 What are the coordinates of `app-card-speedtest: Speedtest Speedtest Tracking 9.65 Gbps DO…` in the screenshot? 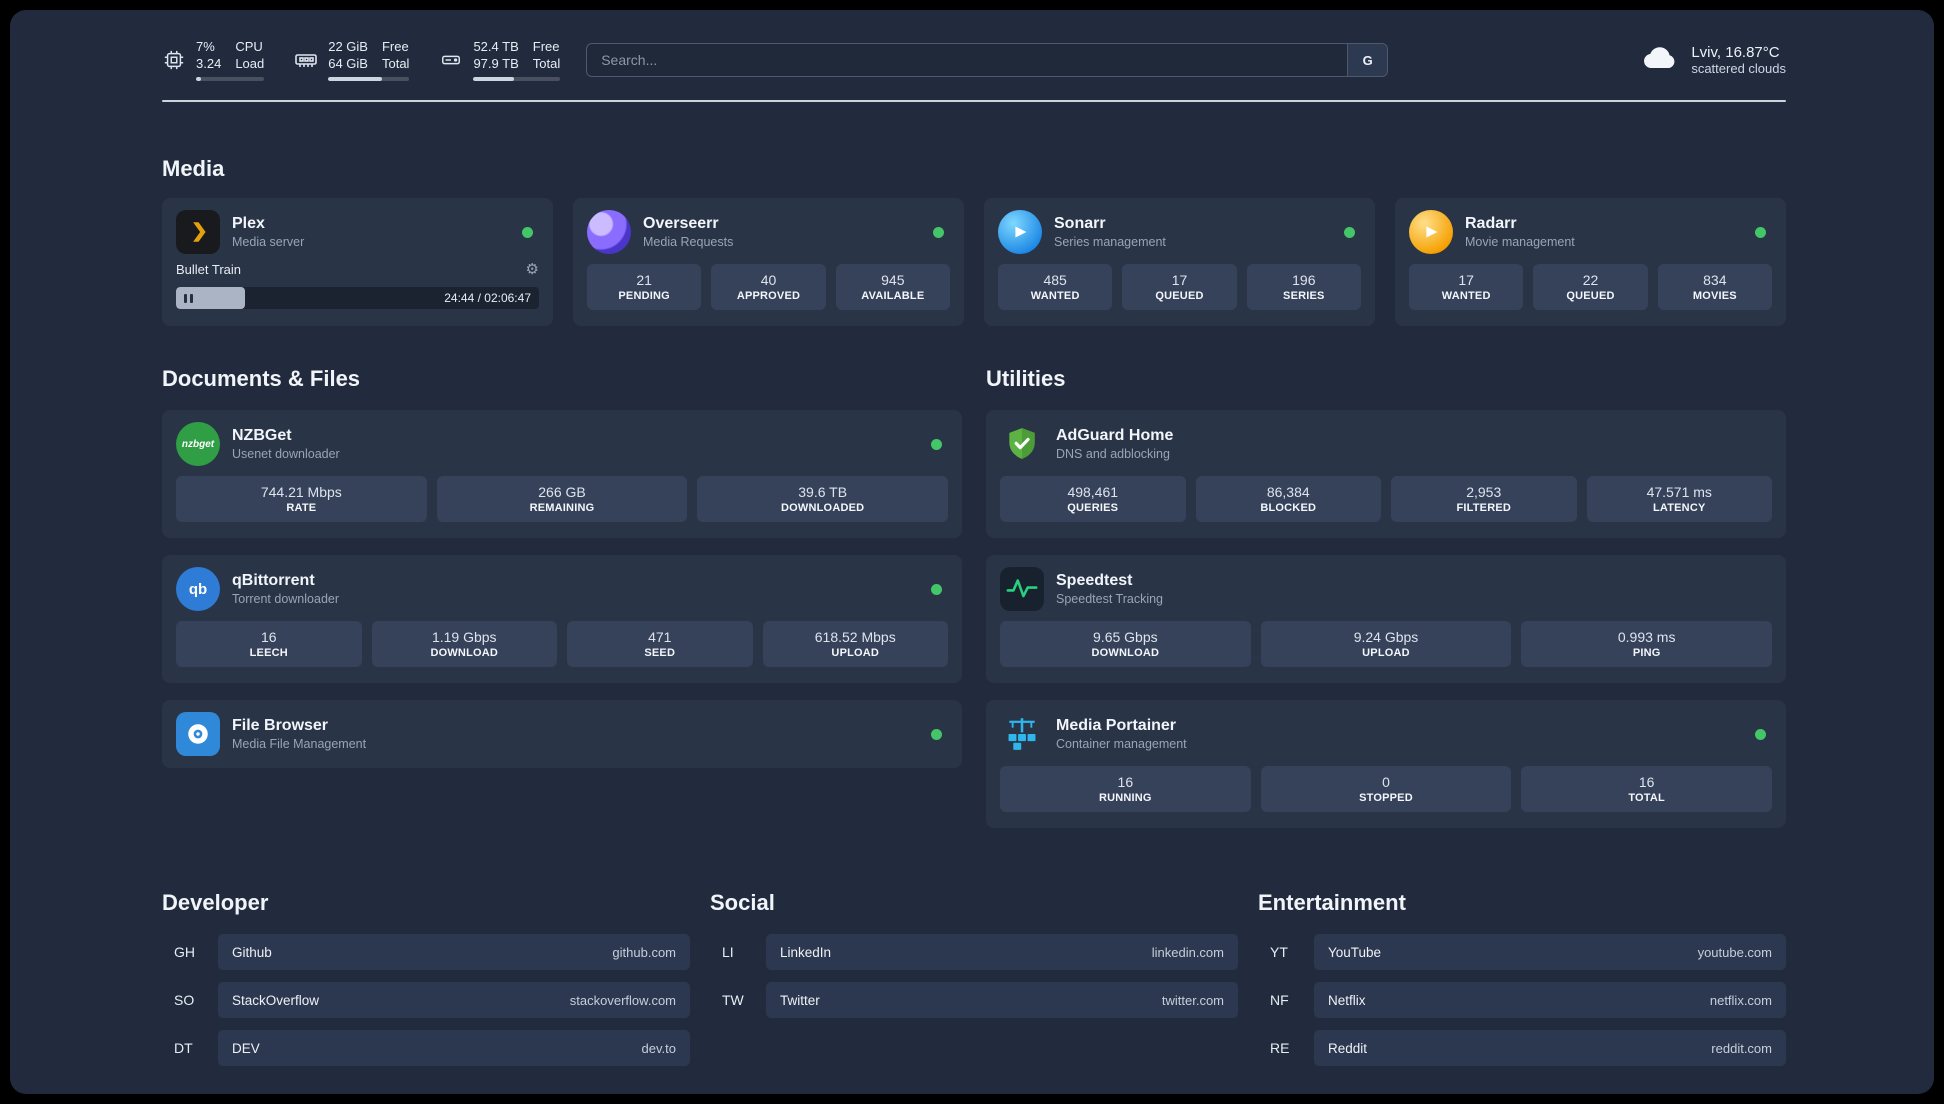 It's located at (1386, 619).